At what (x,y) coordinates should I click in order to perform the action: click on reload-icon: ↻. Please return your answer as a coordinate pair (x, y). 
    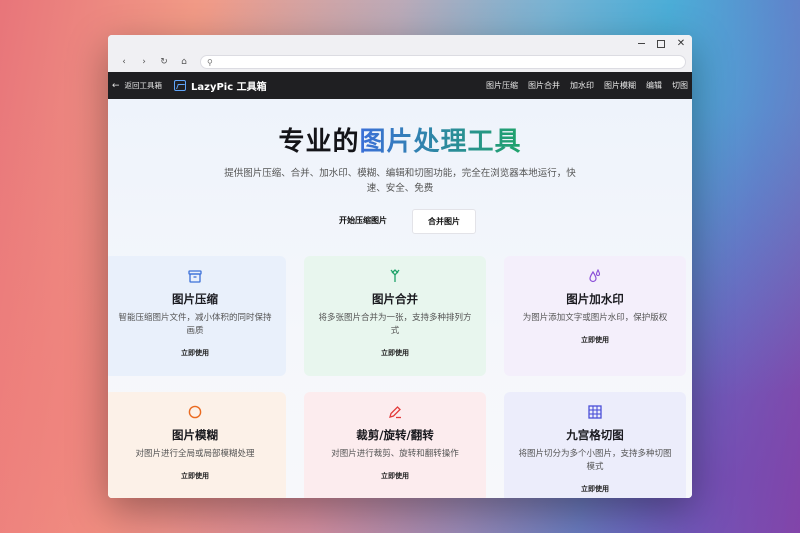
    Looking at the image, I should click on (164, 62).